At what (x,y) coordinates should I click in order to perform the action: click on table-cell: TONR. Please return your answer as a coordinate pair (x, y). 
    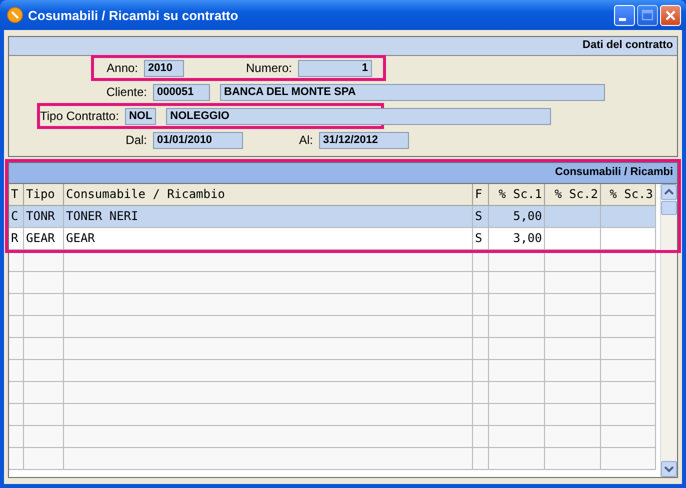
    Looking at the image, I should click on (44, 217).